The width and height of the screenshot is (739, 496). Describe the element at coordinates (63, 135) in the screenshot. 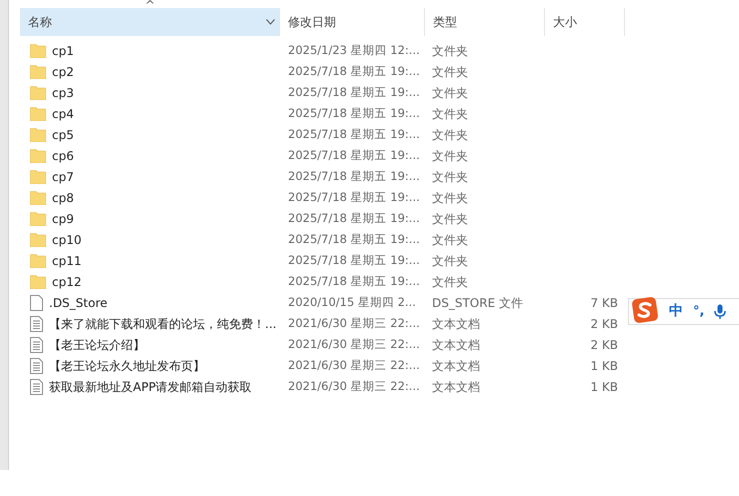

I see `file-name: cp5` at that location.